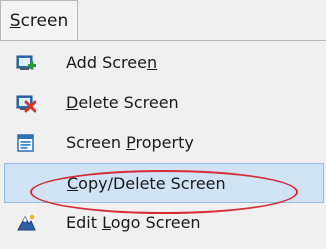  I want to click on menu-item-label: Add Screen, so click(112, 62).